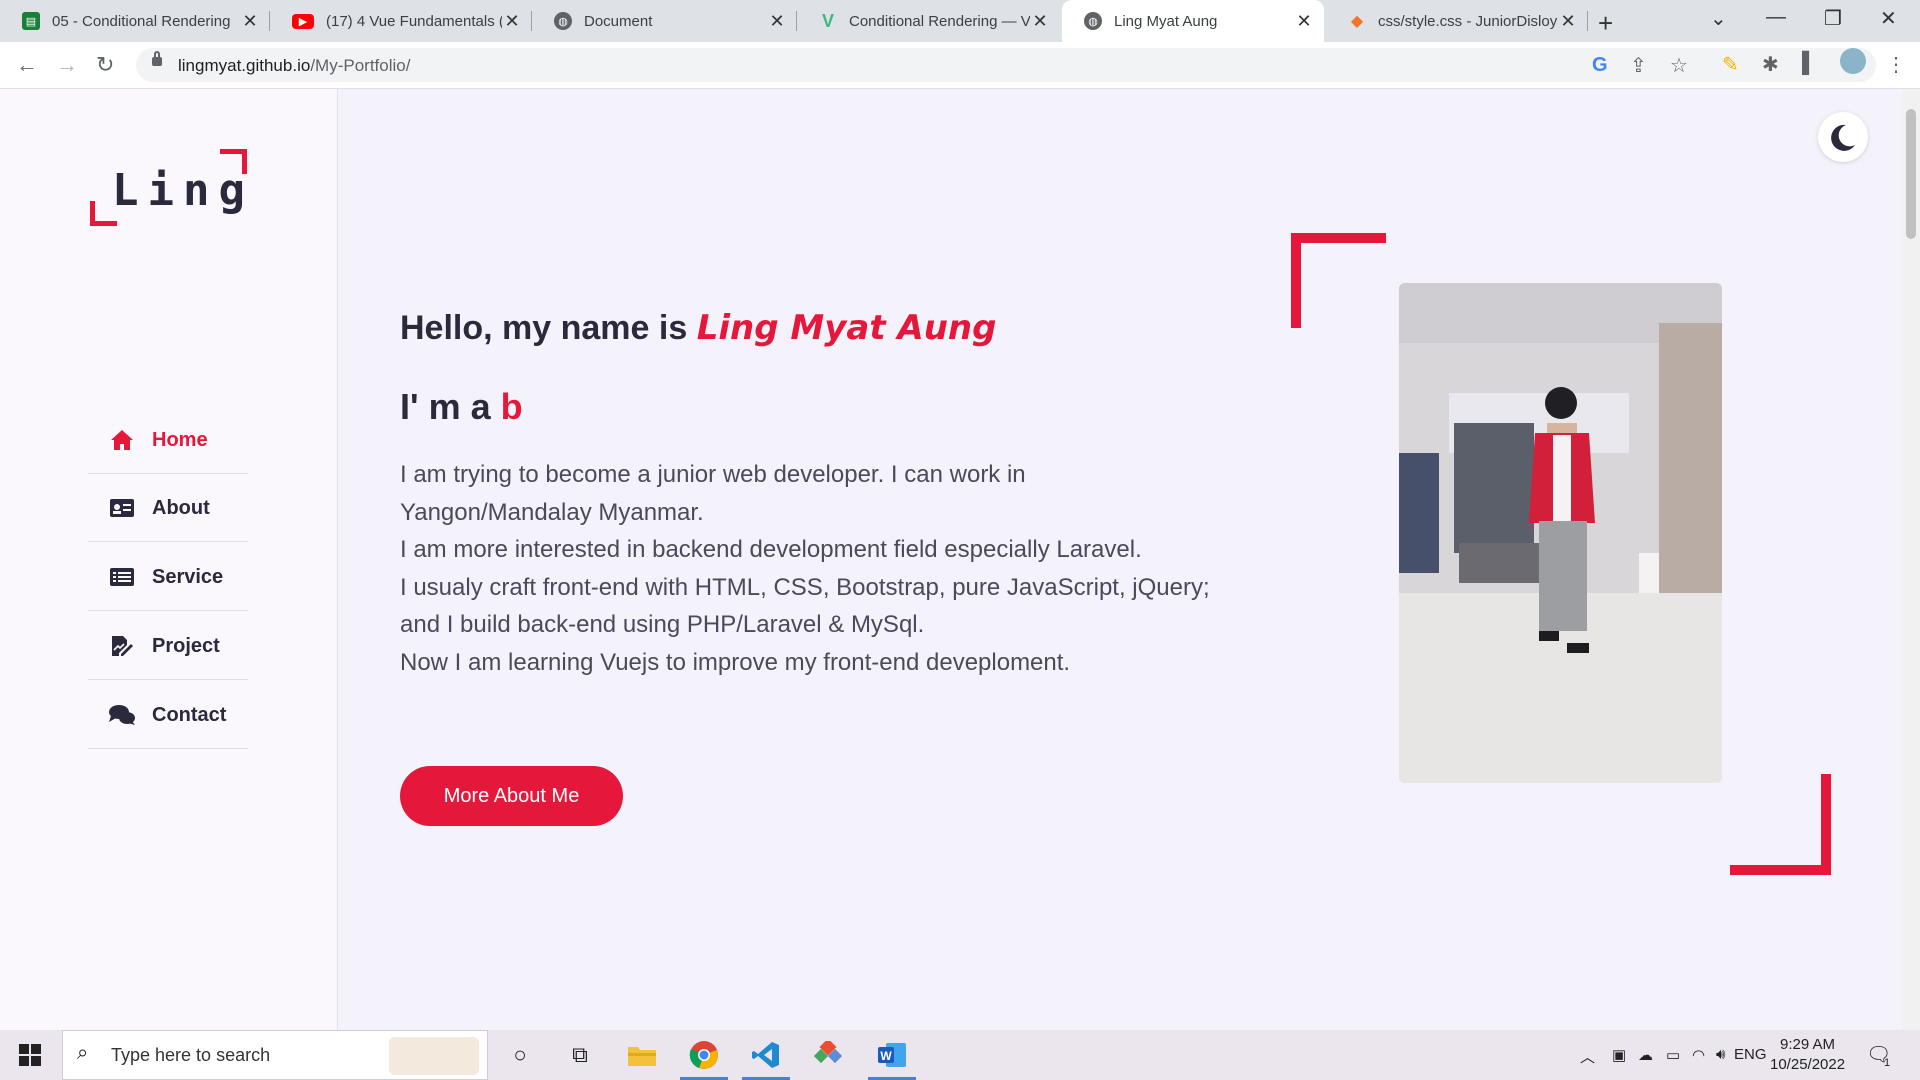 The height and width of the screenshot is (1080, 1920). Describe the element at coordinates (1679, 65) in the screenshot. I see `bookmark-star-icon: ☆` at that location.